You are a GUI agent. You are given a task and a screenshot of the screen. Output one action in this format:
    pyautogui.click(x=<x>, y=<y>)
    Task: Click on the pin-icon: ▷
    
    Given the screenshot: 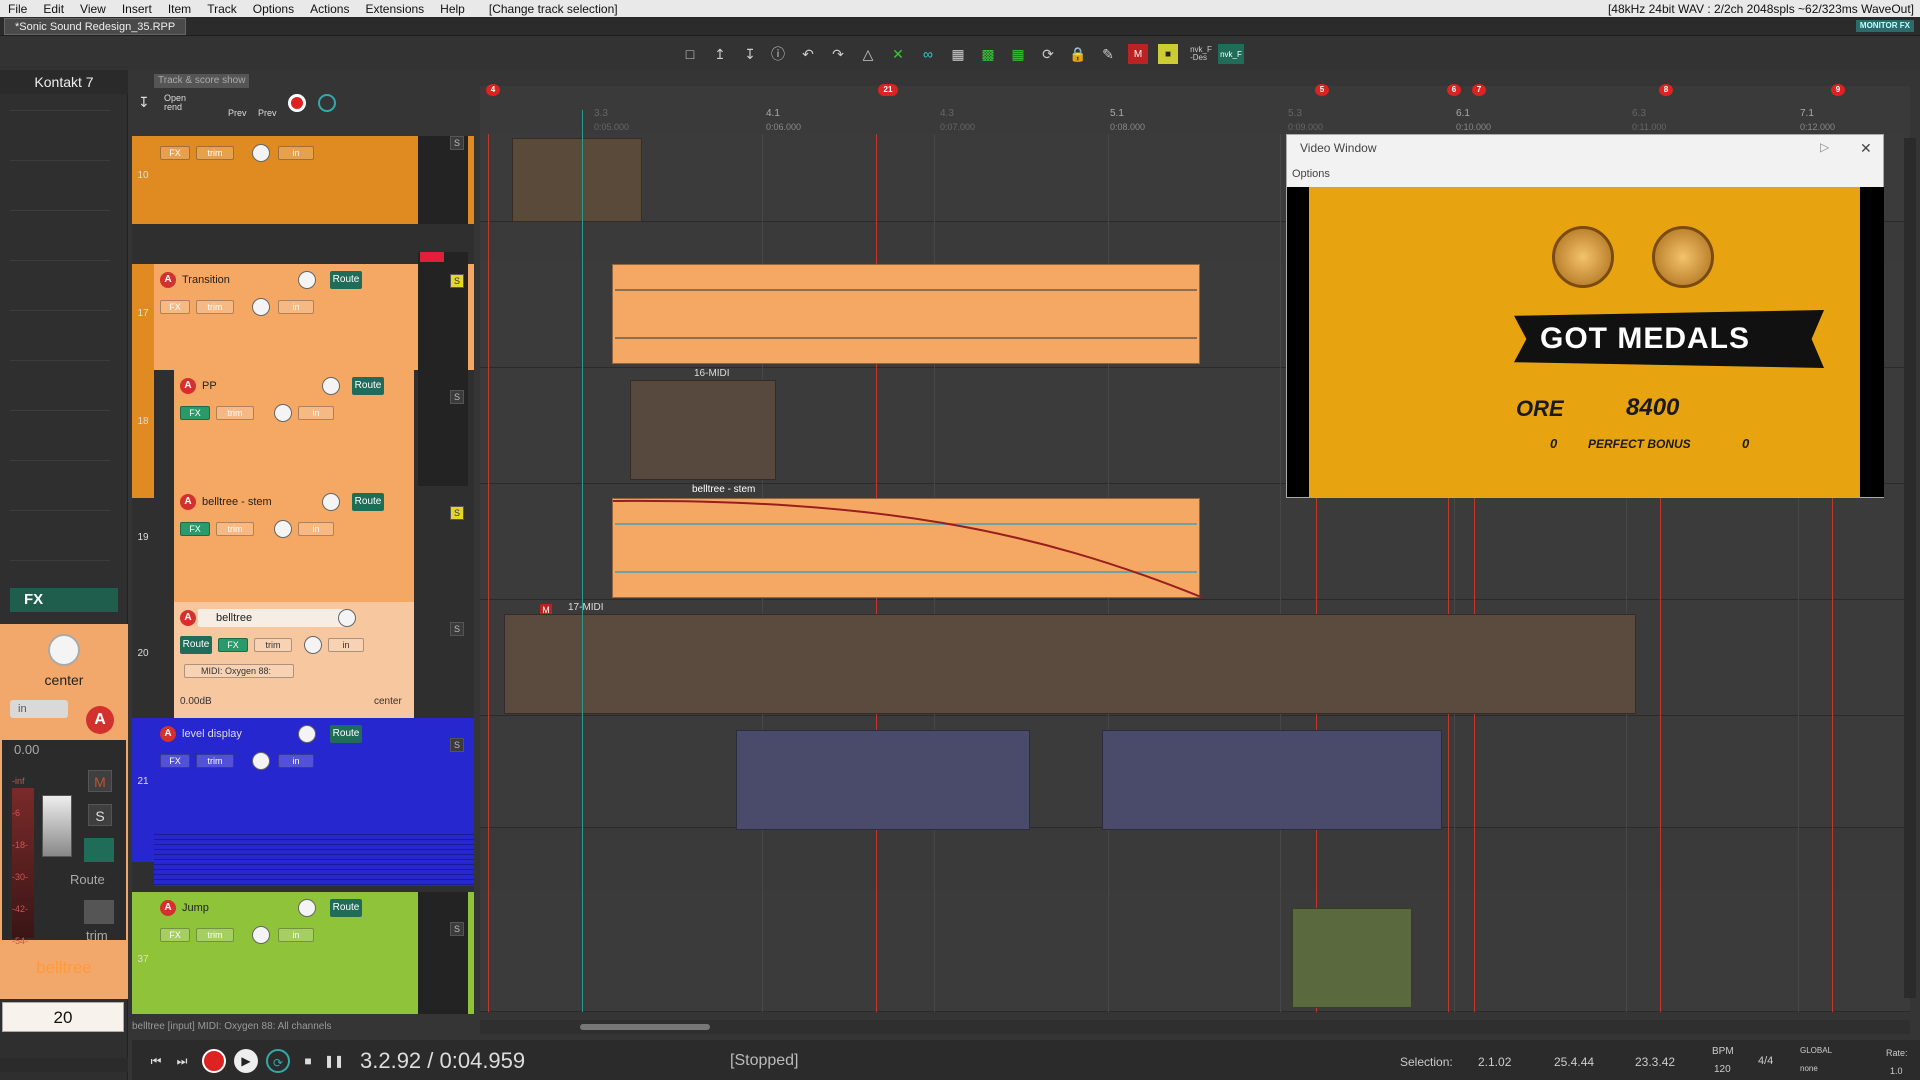 What is the action you would take?
    pyautogui.click(x=1824, y=147)
    